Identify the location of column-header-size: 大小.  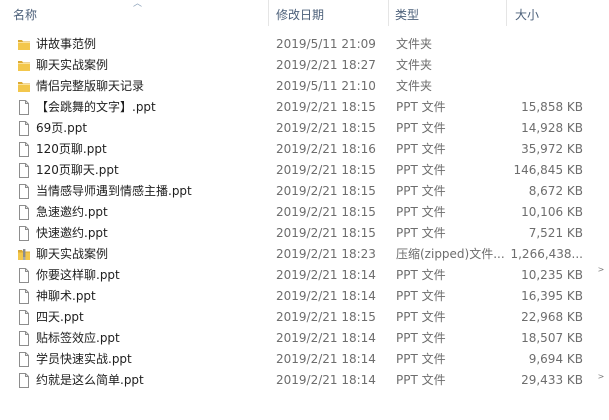
(557, 13).